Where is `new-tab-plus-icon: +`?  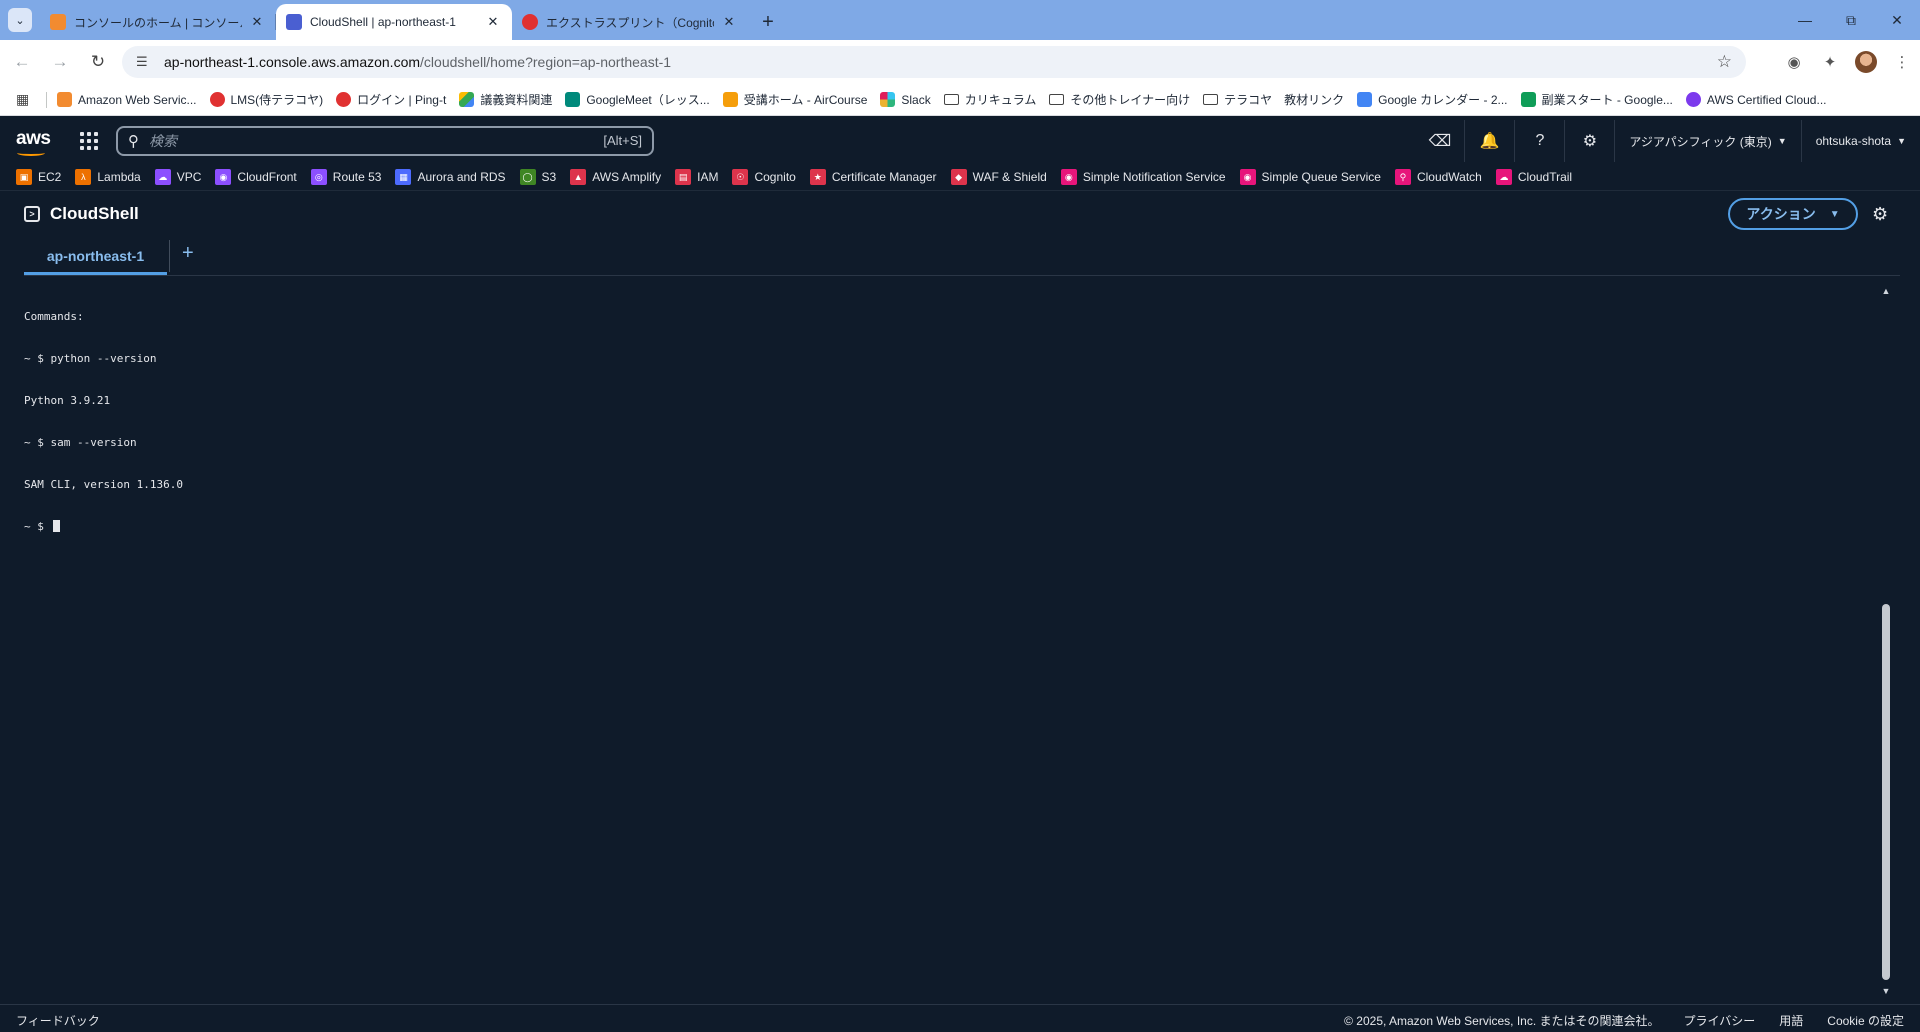 new-tab-plus-icon: + is located at coordinates (768, 22).